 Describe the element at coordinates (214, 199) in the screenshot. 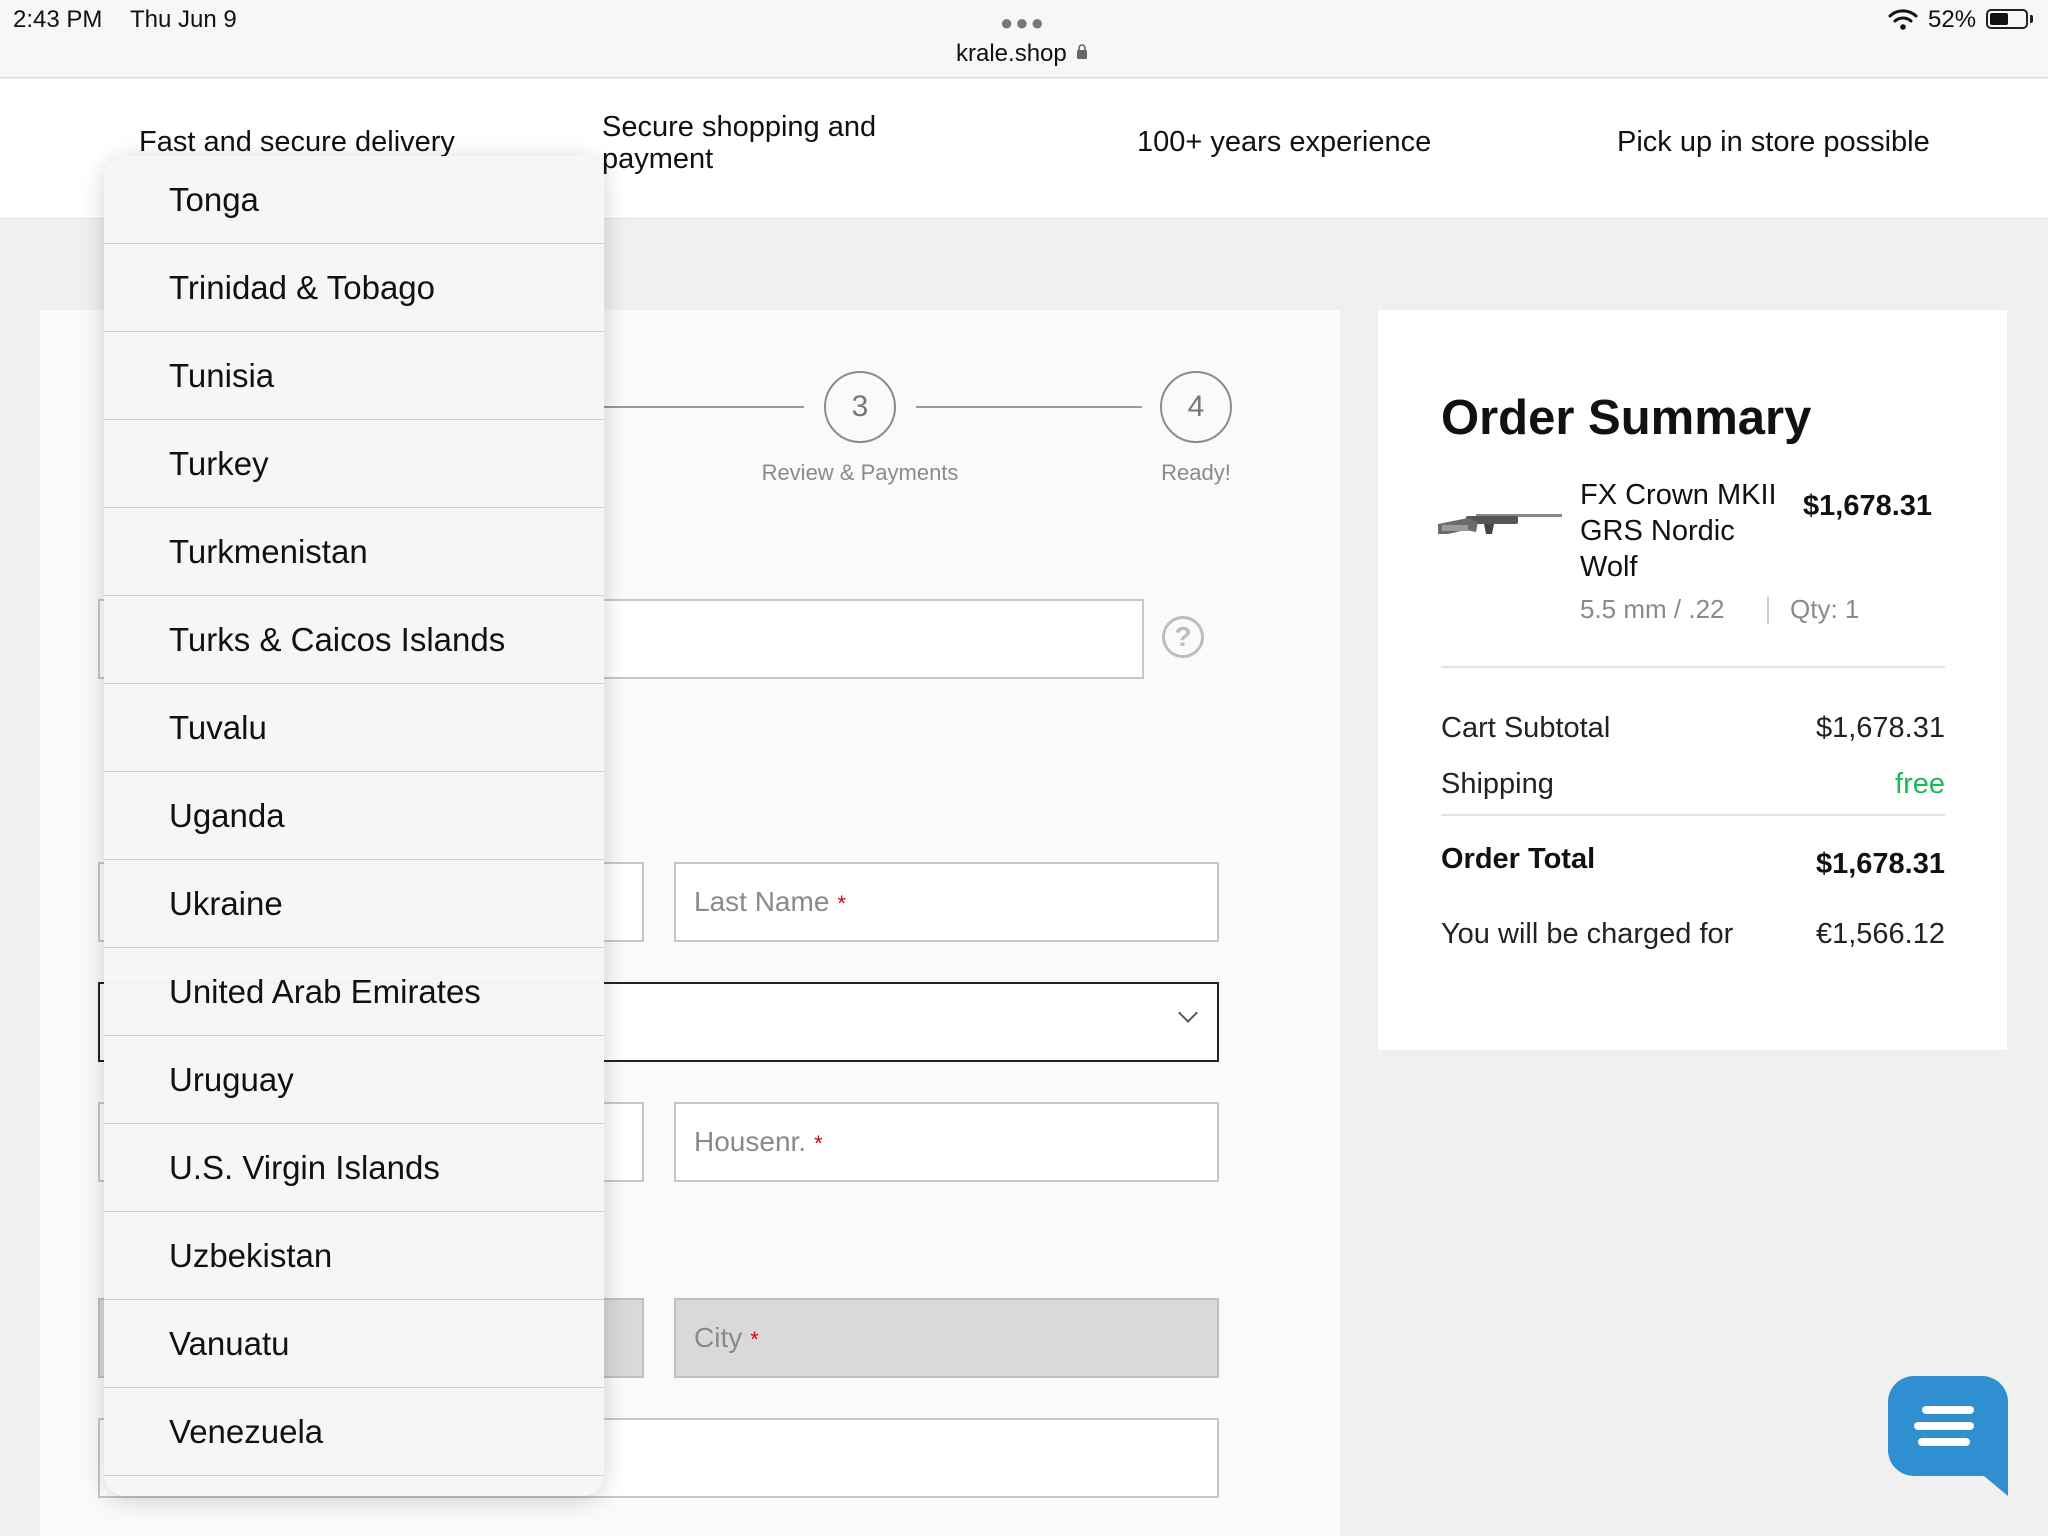

I see `country-option-label: Tonga` at that location.